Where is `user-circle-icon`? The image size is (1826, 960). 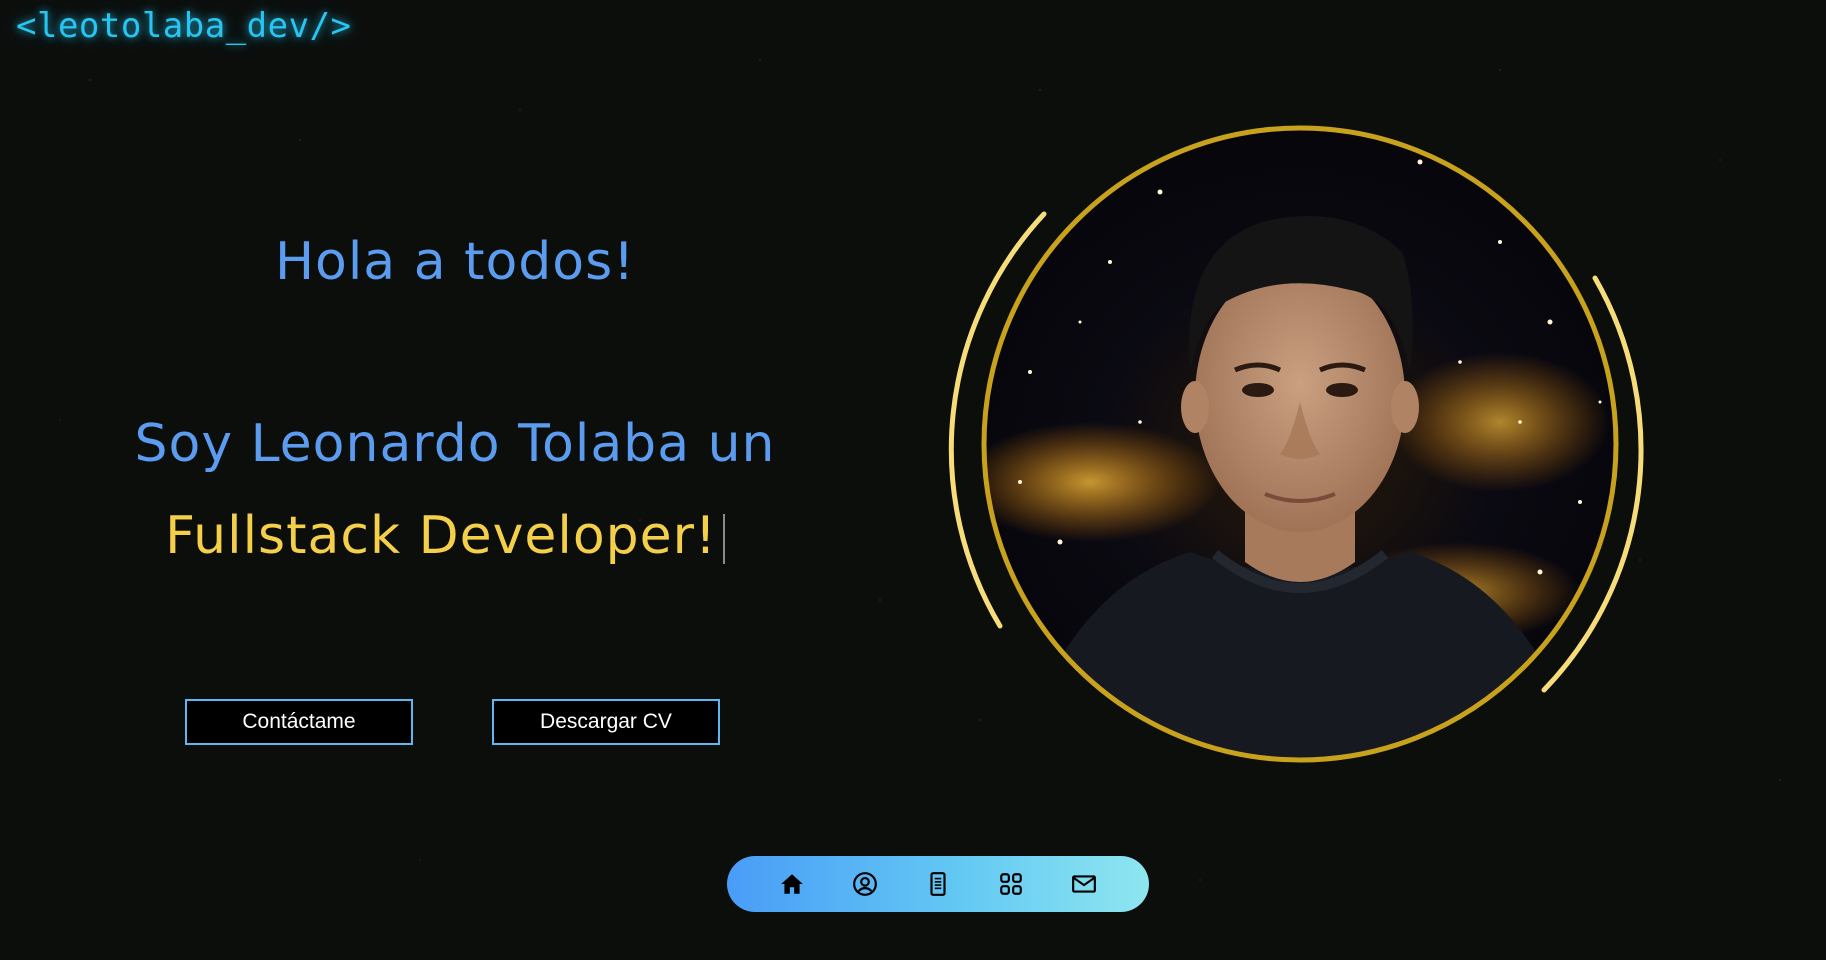
user-circle-icon is located at coordinates (864, 884).